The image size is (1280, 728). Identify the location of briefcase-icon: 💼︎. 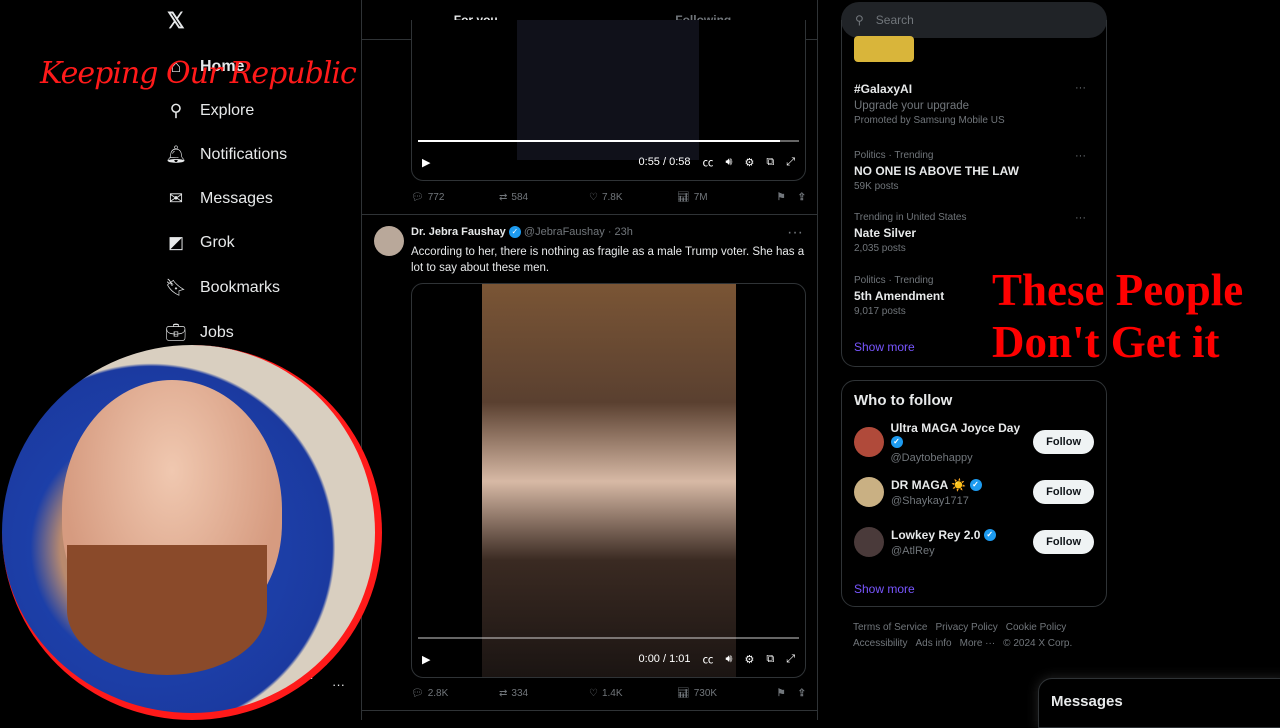
(176, 332).